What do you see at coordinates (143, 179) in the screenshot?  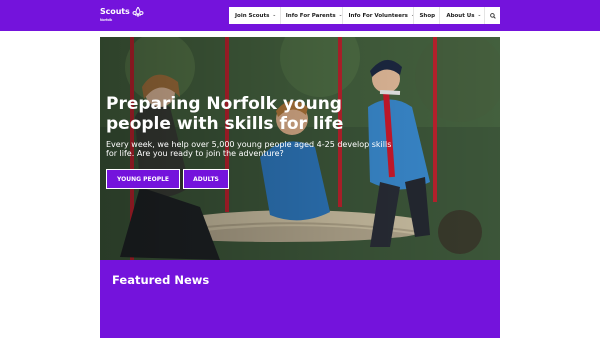 I see `young-people-button: YOUNG PEOPLE` at bounding box center [143, 179].